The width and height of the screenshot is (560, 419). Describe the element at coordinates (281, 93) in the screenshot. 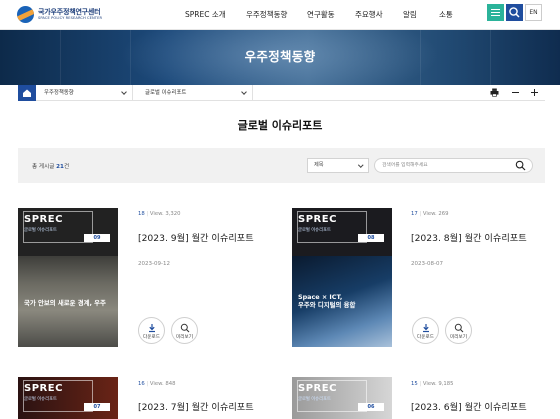

I see `breadcrumb: 우주정책동향 글로벌 이슈리포트` at that location.